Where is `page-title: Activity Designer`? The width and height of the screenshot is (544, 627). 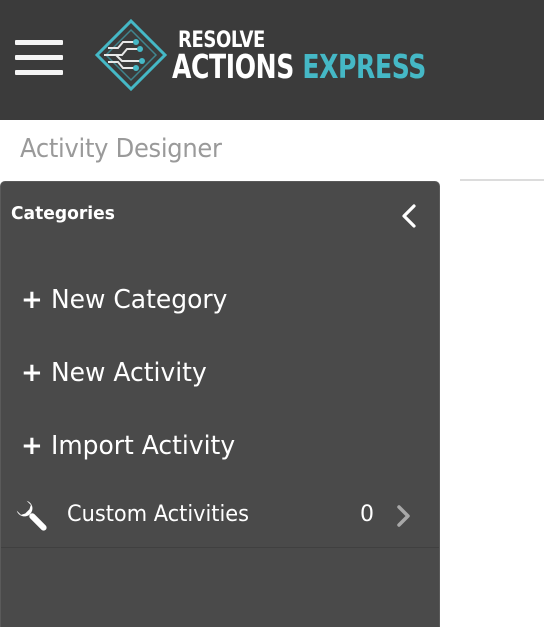 page-title: Activity Designer is located at coordinates (121, 149).